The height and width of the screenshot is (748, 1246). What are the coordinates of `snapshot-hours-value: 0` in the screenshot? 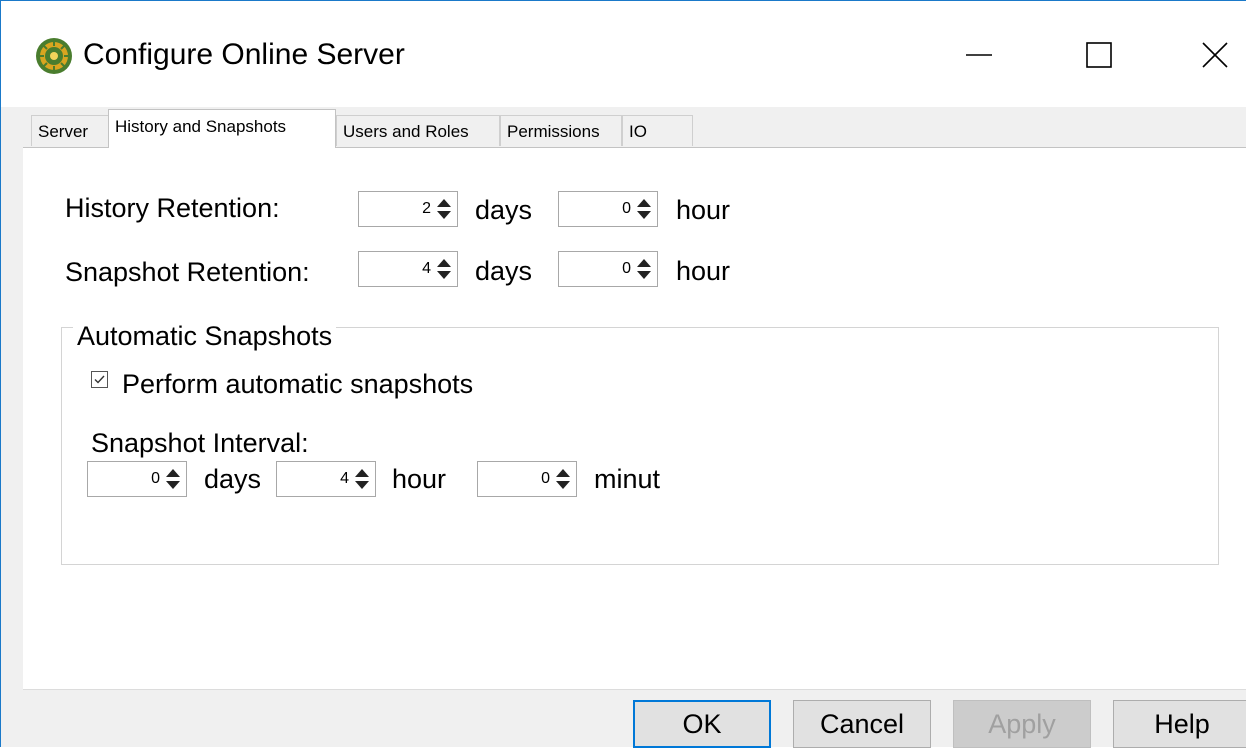 It's located at (626, 268).